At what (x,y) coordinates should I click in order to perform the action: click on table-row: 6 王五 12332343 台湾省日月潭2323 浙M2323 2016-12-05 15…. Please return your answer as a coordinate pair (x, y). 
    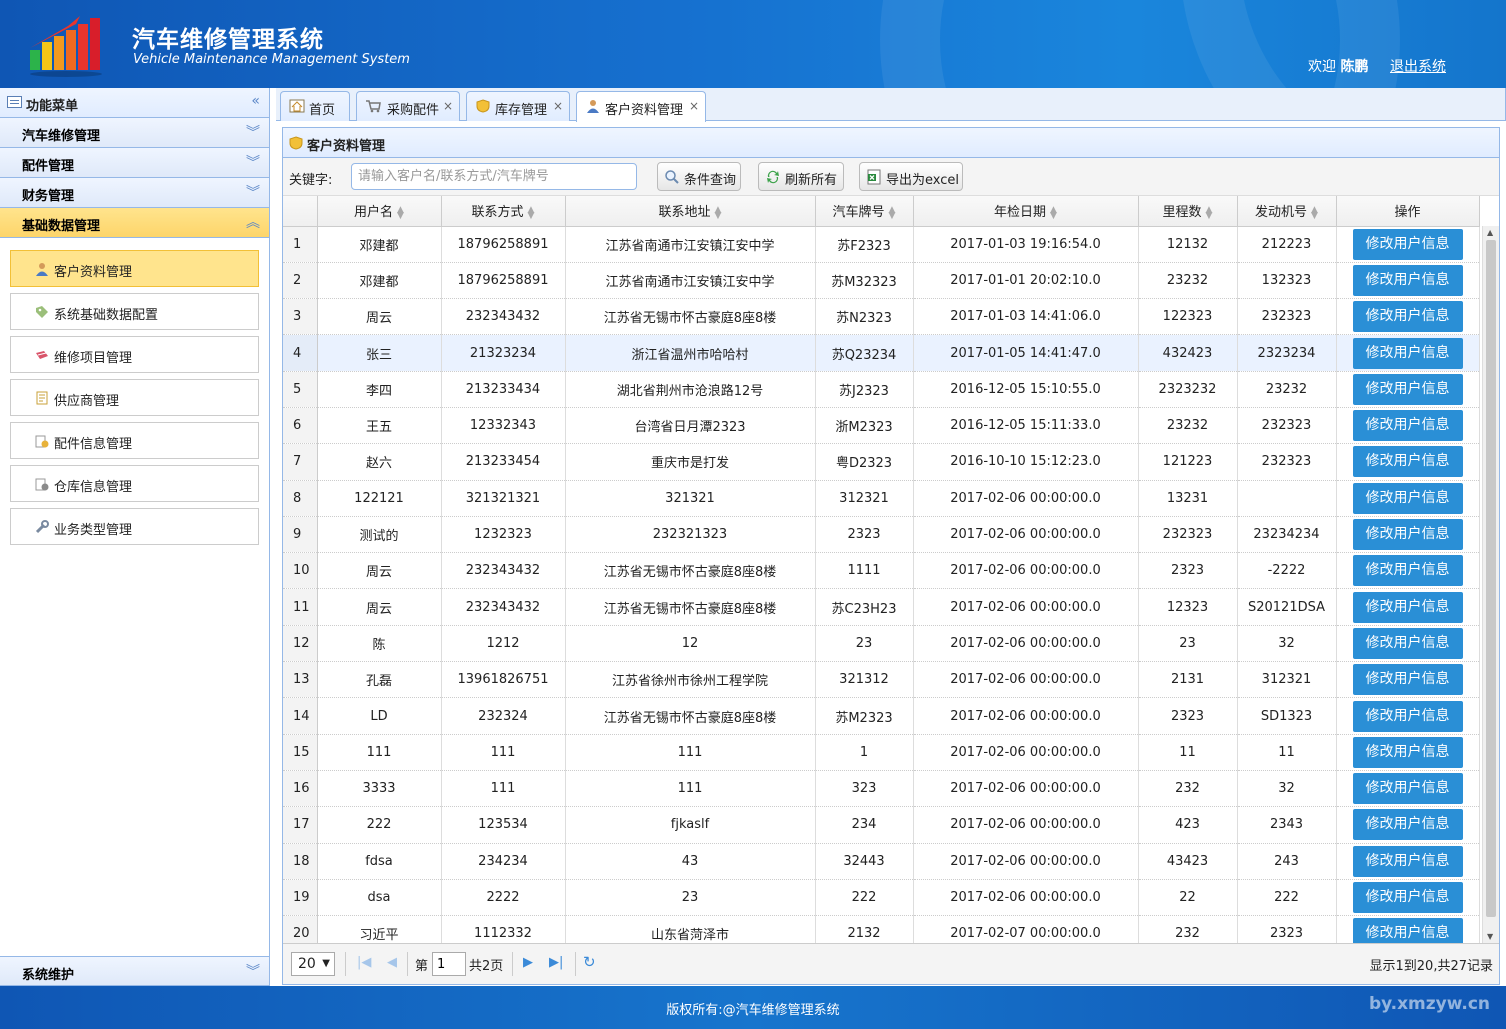
    Looking at the image, I should click on (881, 426).